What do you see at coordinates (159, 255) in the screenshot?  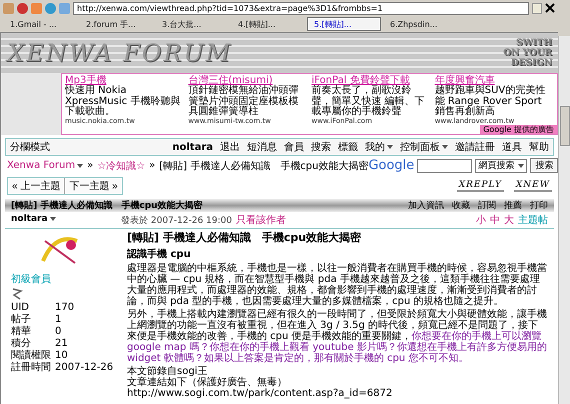 I see `post-subtitle: 認識手機 cpu` at bounding box center [159, 255].